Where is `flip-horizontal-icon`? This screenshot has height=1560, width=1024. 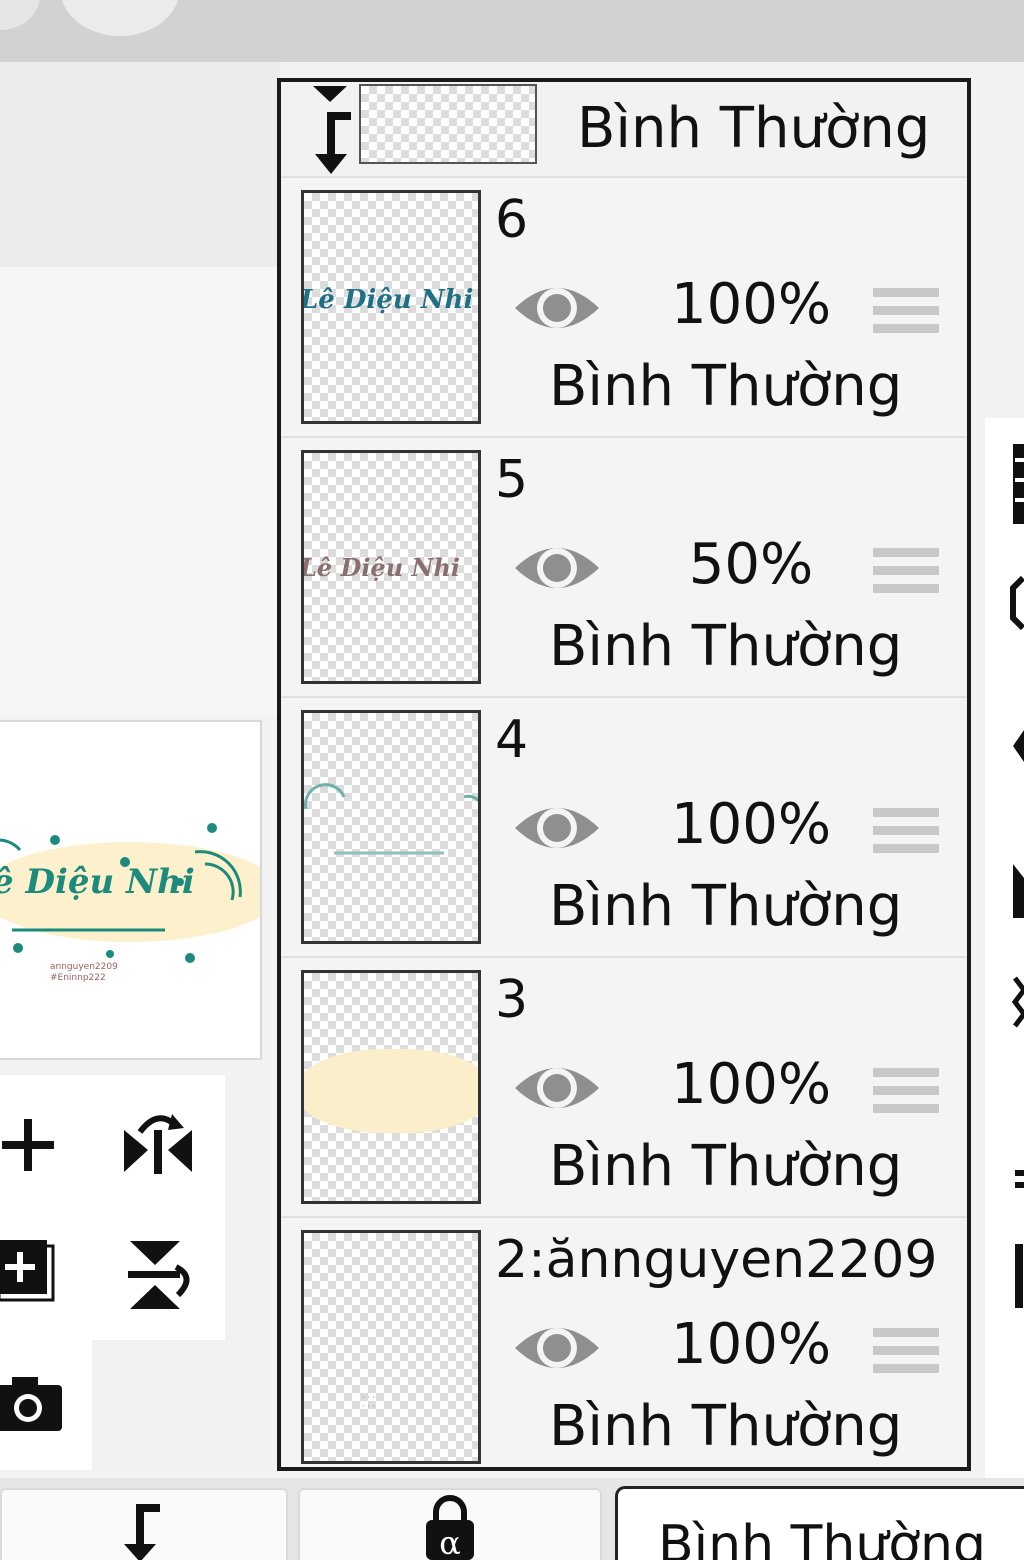
flip-horizontal-icon is located at coordinates (158, 1145).